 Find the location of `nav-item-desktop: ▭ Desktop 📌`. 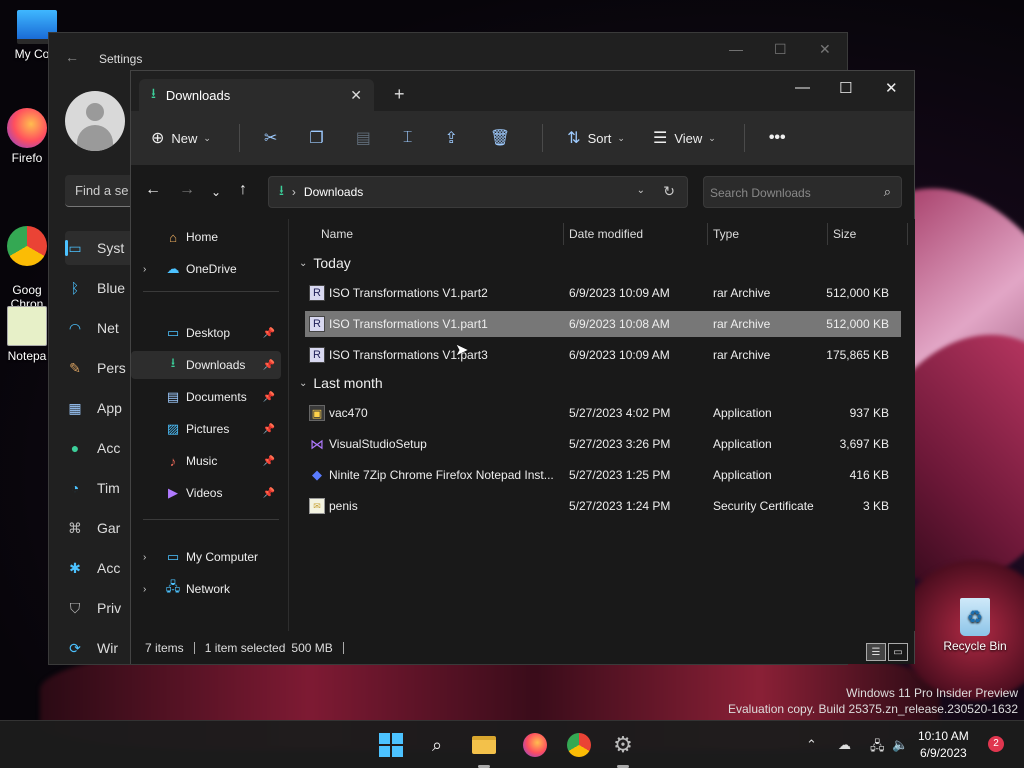

nav-item-desktop: ▭ Desktop 📌 is located at coordinates (206, 333).